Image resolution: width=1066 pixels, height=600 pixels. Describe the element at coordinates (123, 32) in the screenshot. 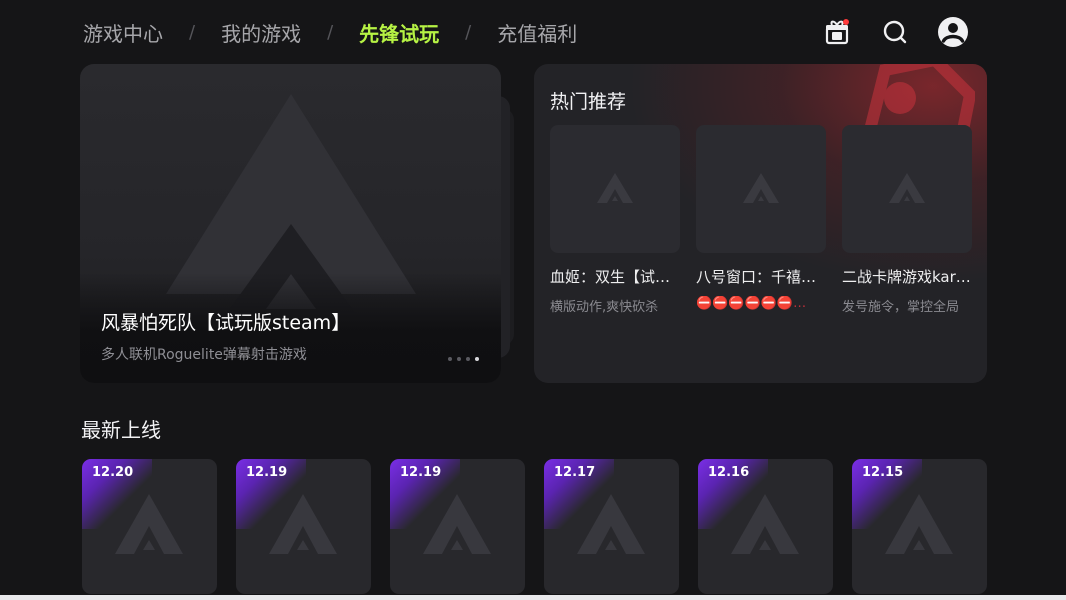

I see `tab-game-center: 游戏中心` at that location.